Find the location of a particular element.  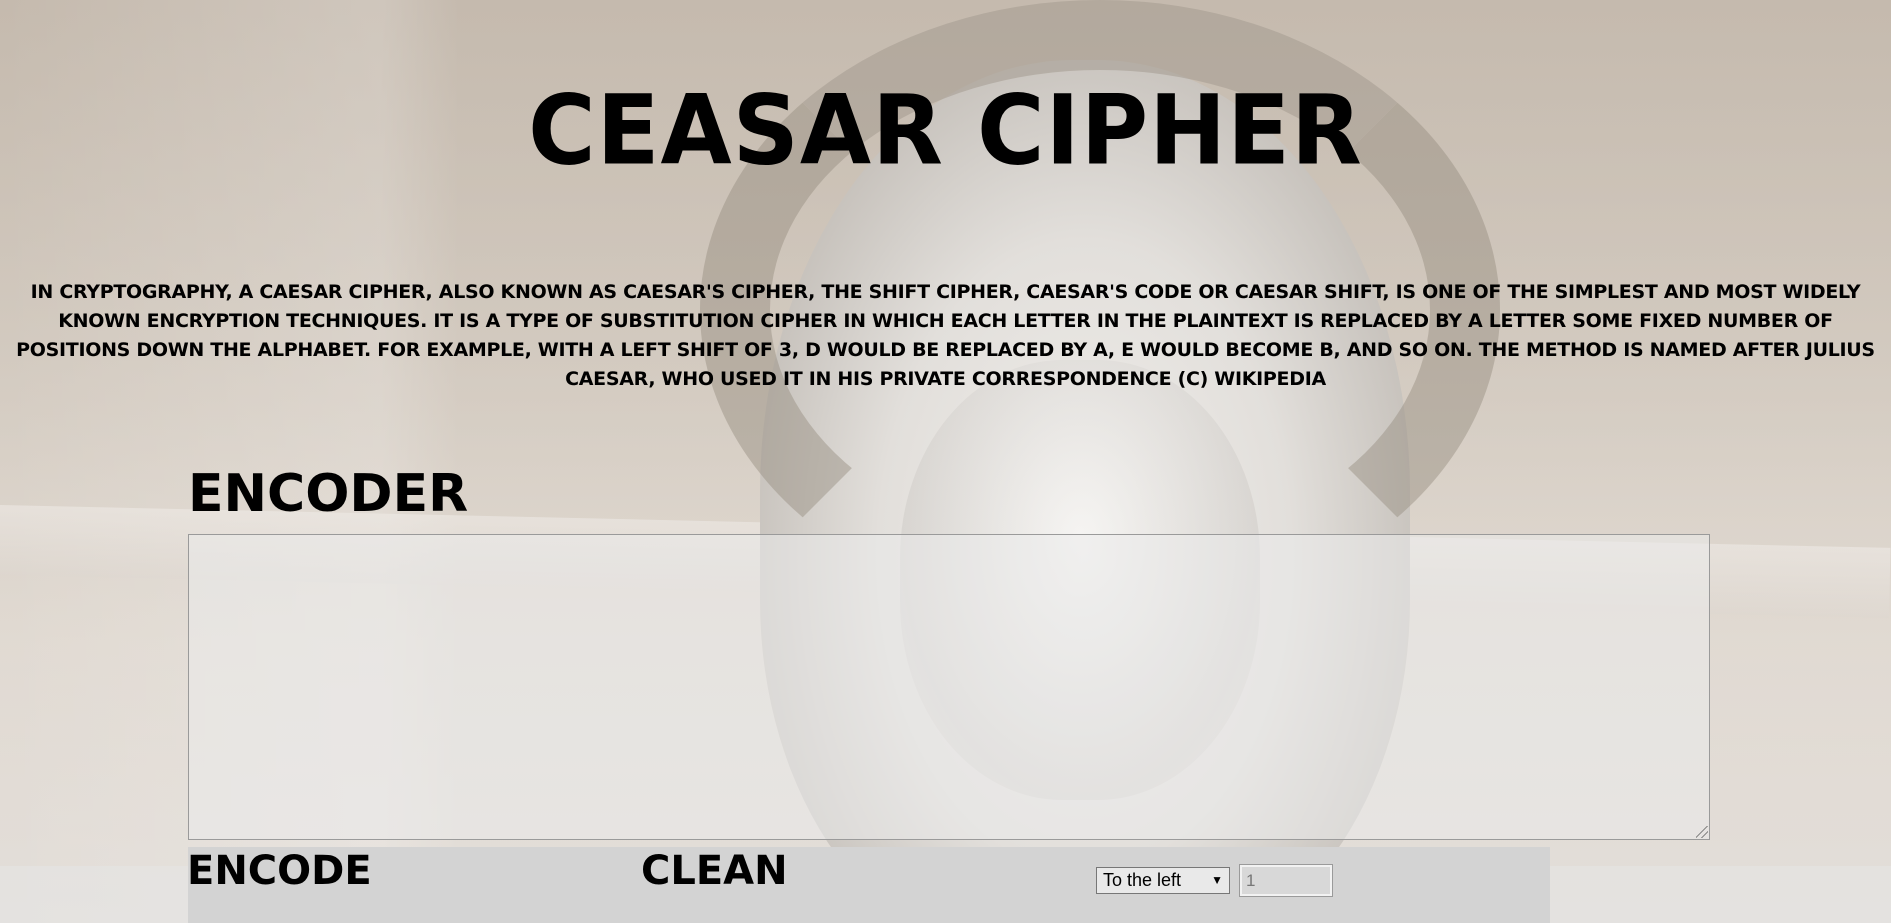

clean-button: CLEAN is located at coordinates (714, 871).